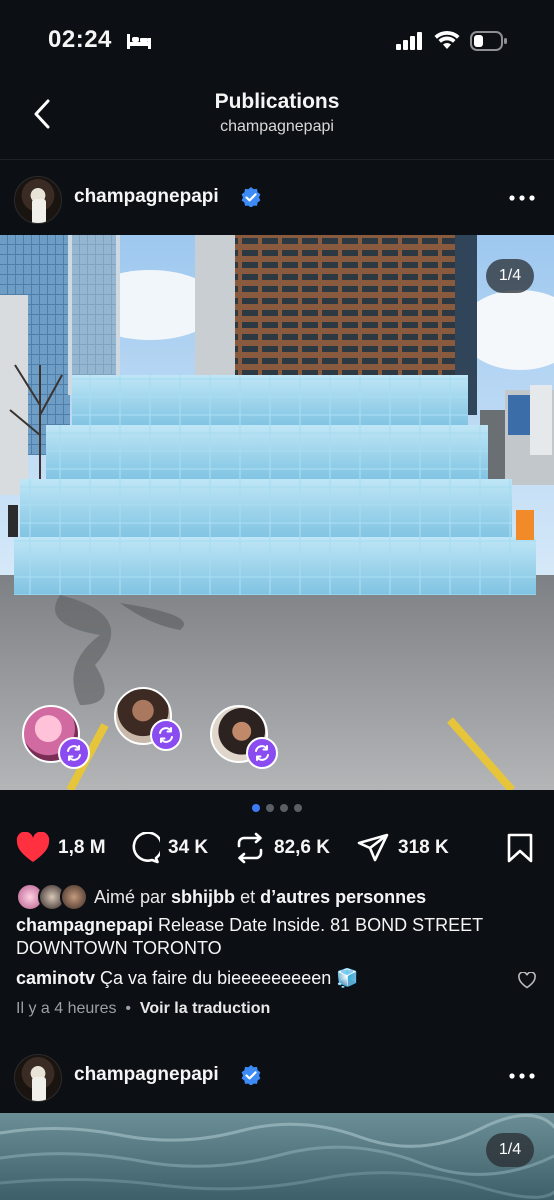 This screenshot has height=1200, width=554. Describe the element at coordinates (203, 897) in the screenshot. I see `liked-by-username: sbhijbb` at that location.